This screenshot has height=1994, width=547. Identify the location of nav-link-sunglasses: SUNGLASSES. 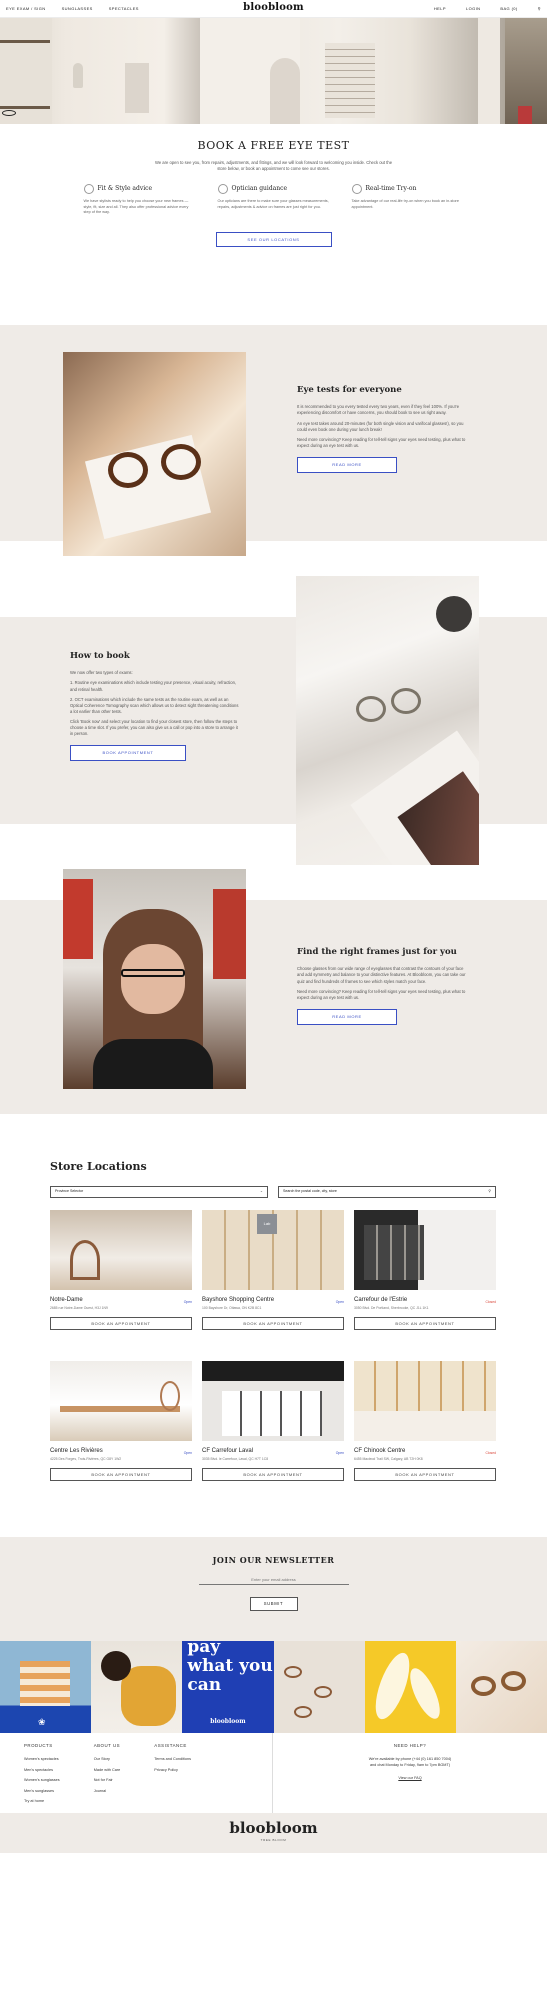
(77, 9).